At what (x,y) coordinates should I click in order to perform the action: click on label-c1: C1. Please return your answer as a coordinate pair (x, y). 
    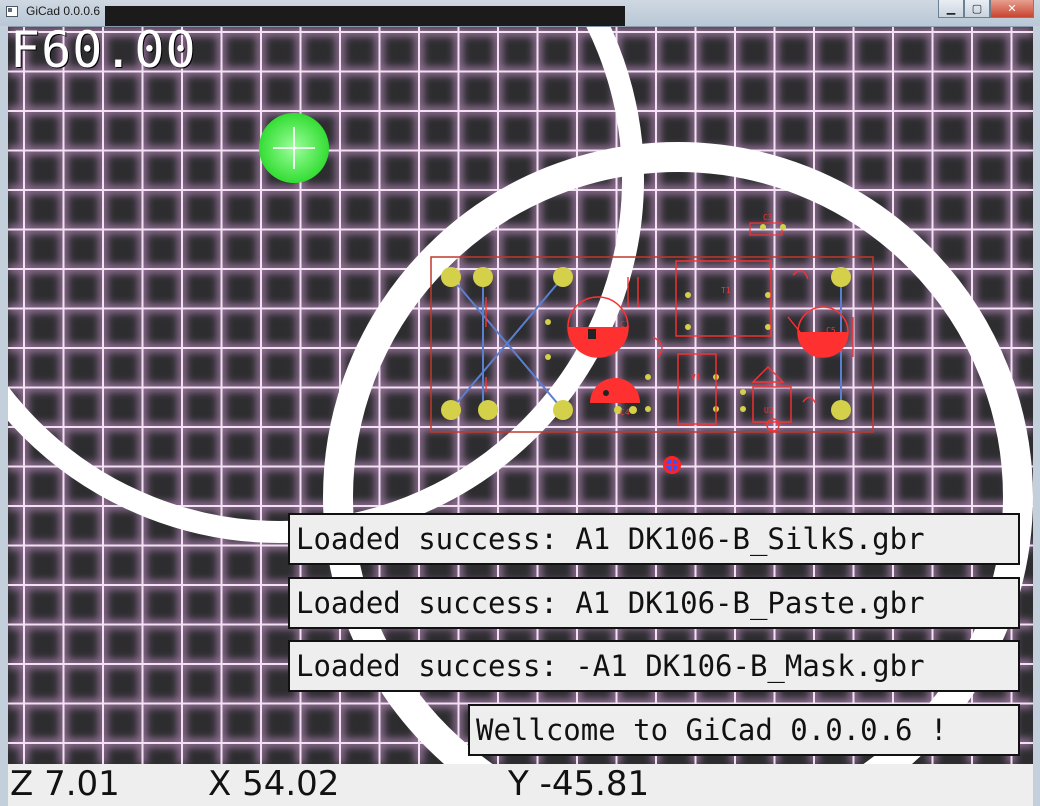
    Looking at the image, I should click on (625, 324).